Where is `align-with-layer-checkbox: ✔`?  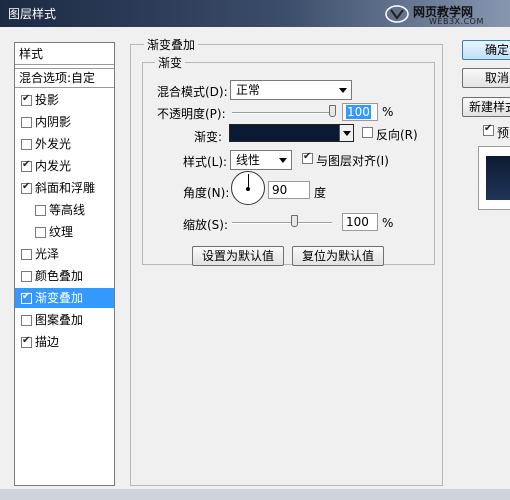
align-with-layer-checkbox: ✔ is located at coordinates (307, 157).